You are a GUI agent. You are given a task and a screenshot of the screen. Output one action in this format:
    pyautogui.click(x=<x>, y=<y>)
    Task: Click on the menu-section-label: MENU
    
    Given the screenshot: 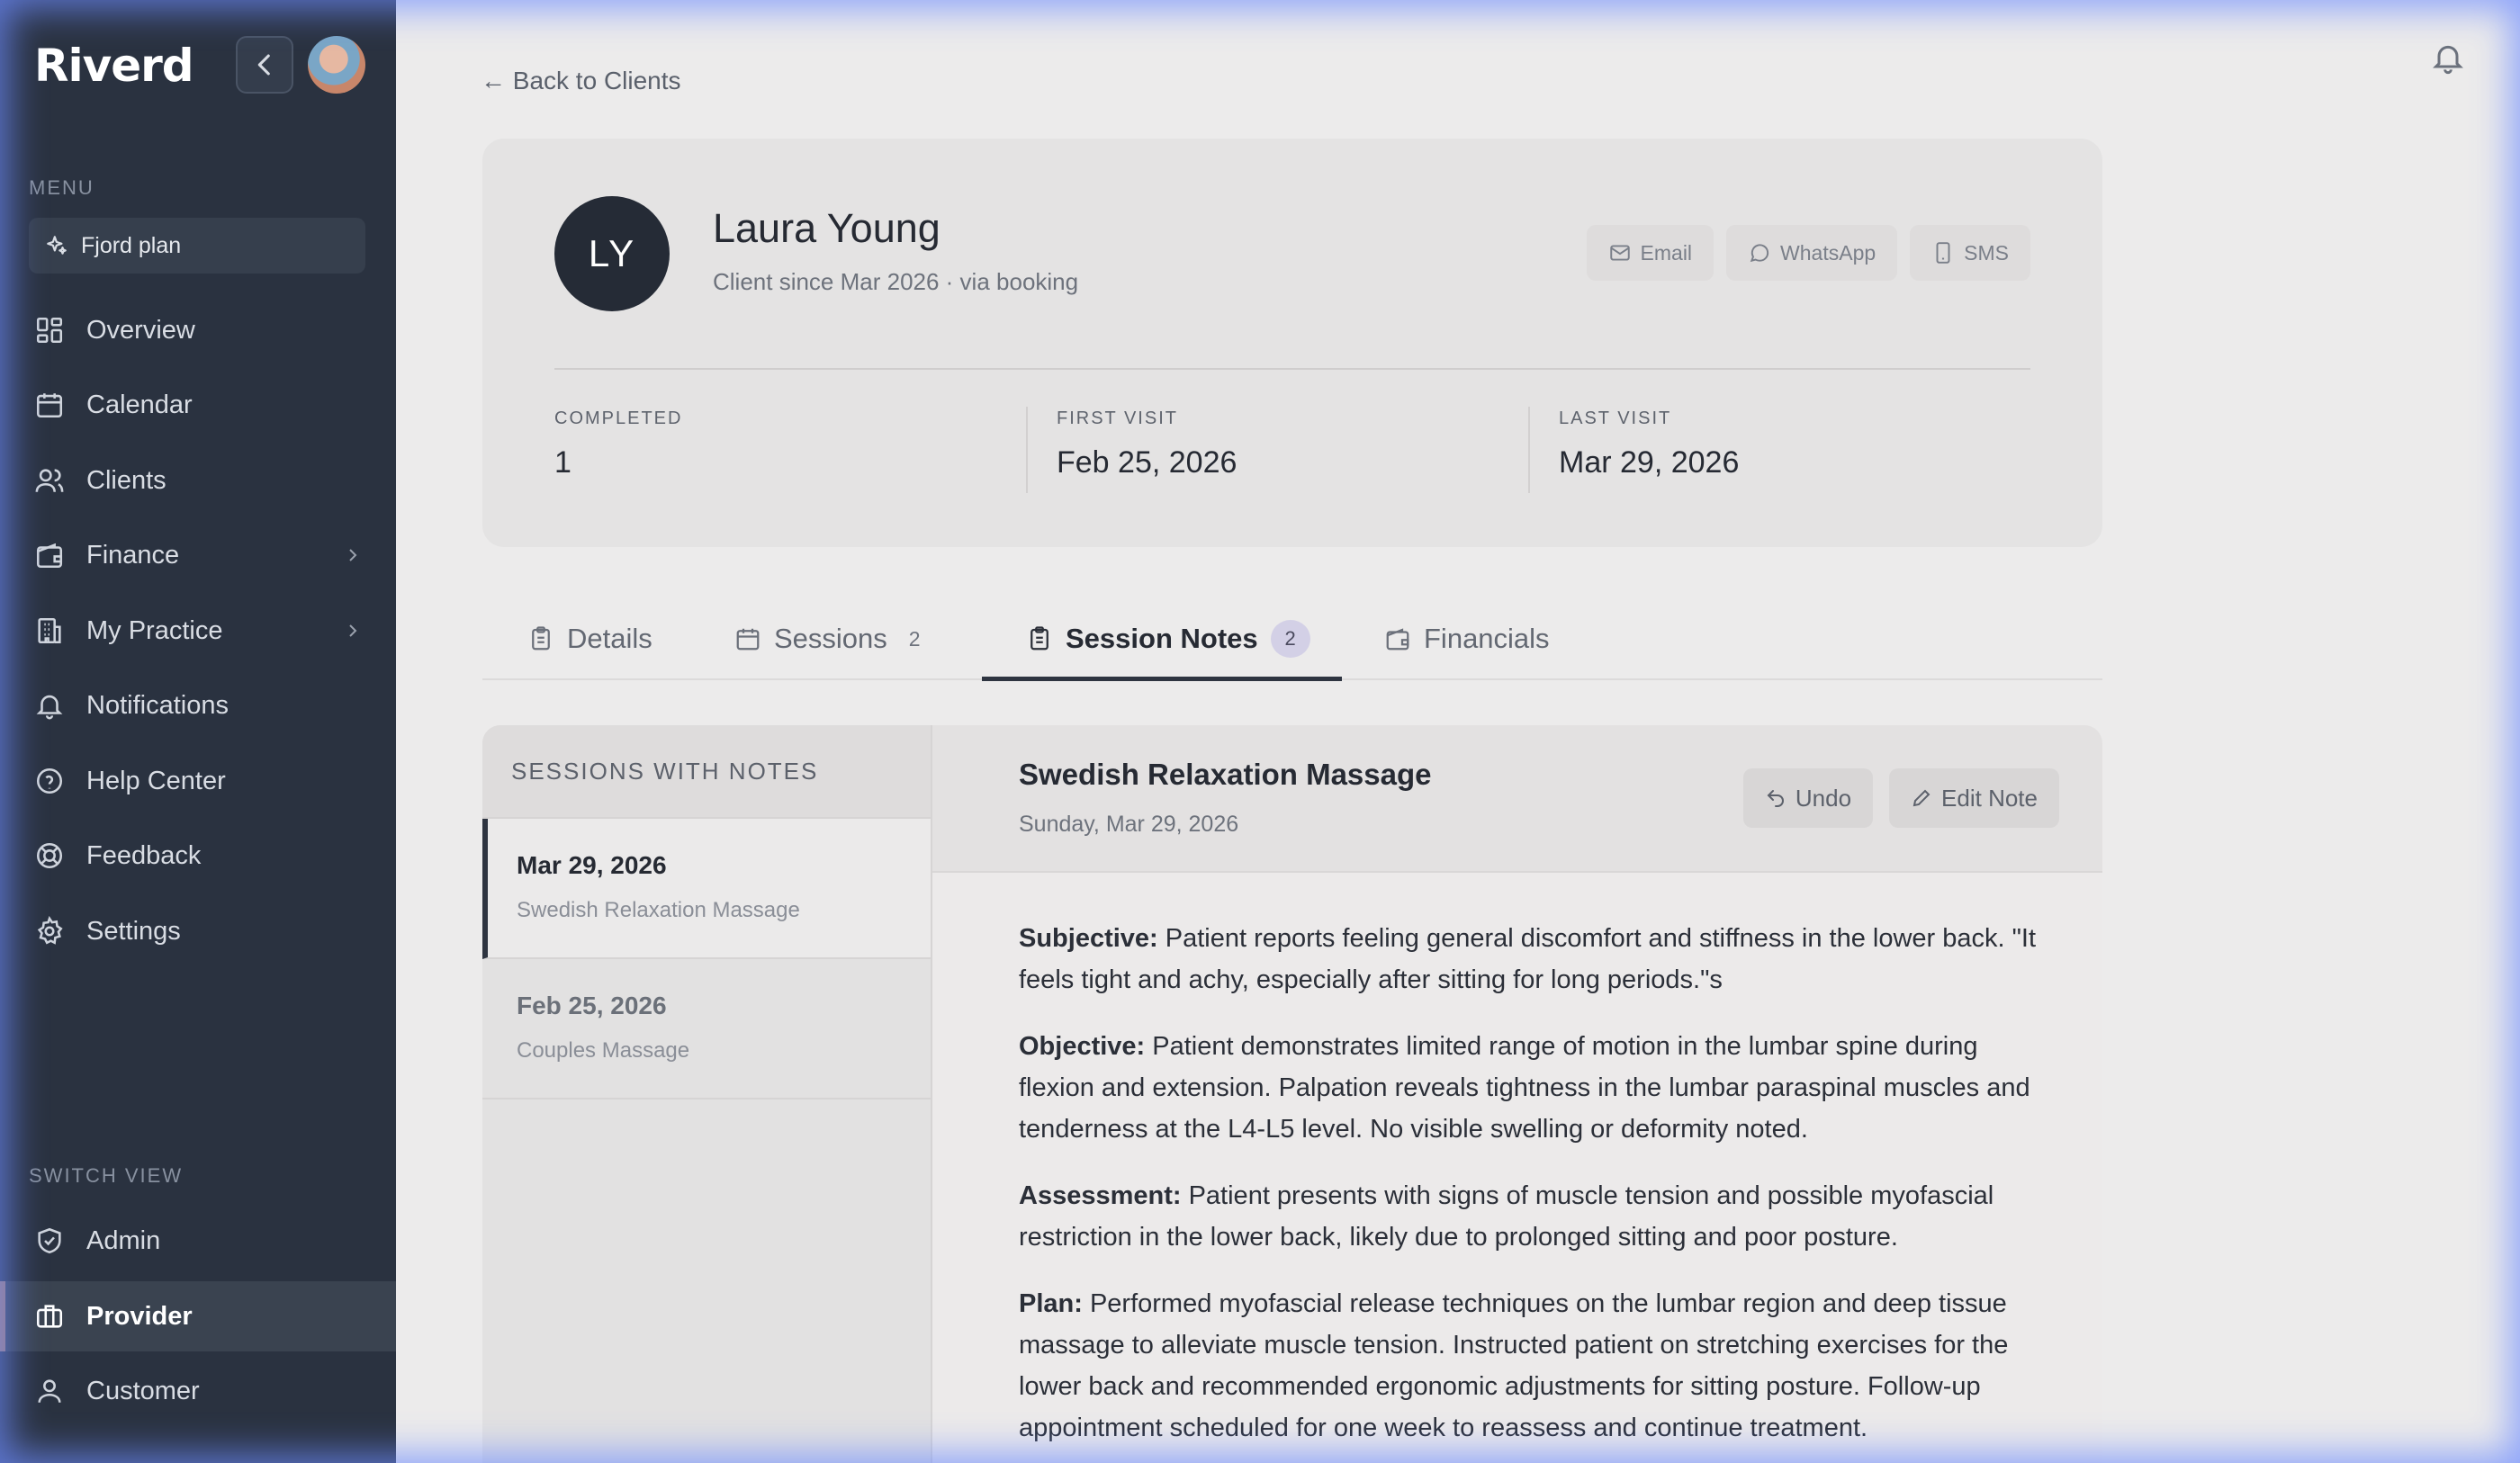 What is the action you would take?
    pyautogui.click(x=62, y=188)
    